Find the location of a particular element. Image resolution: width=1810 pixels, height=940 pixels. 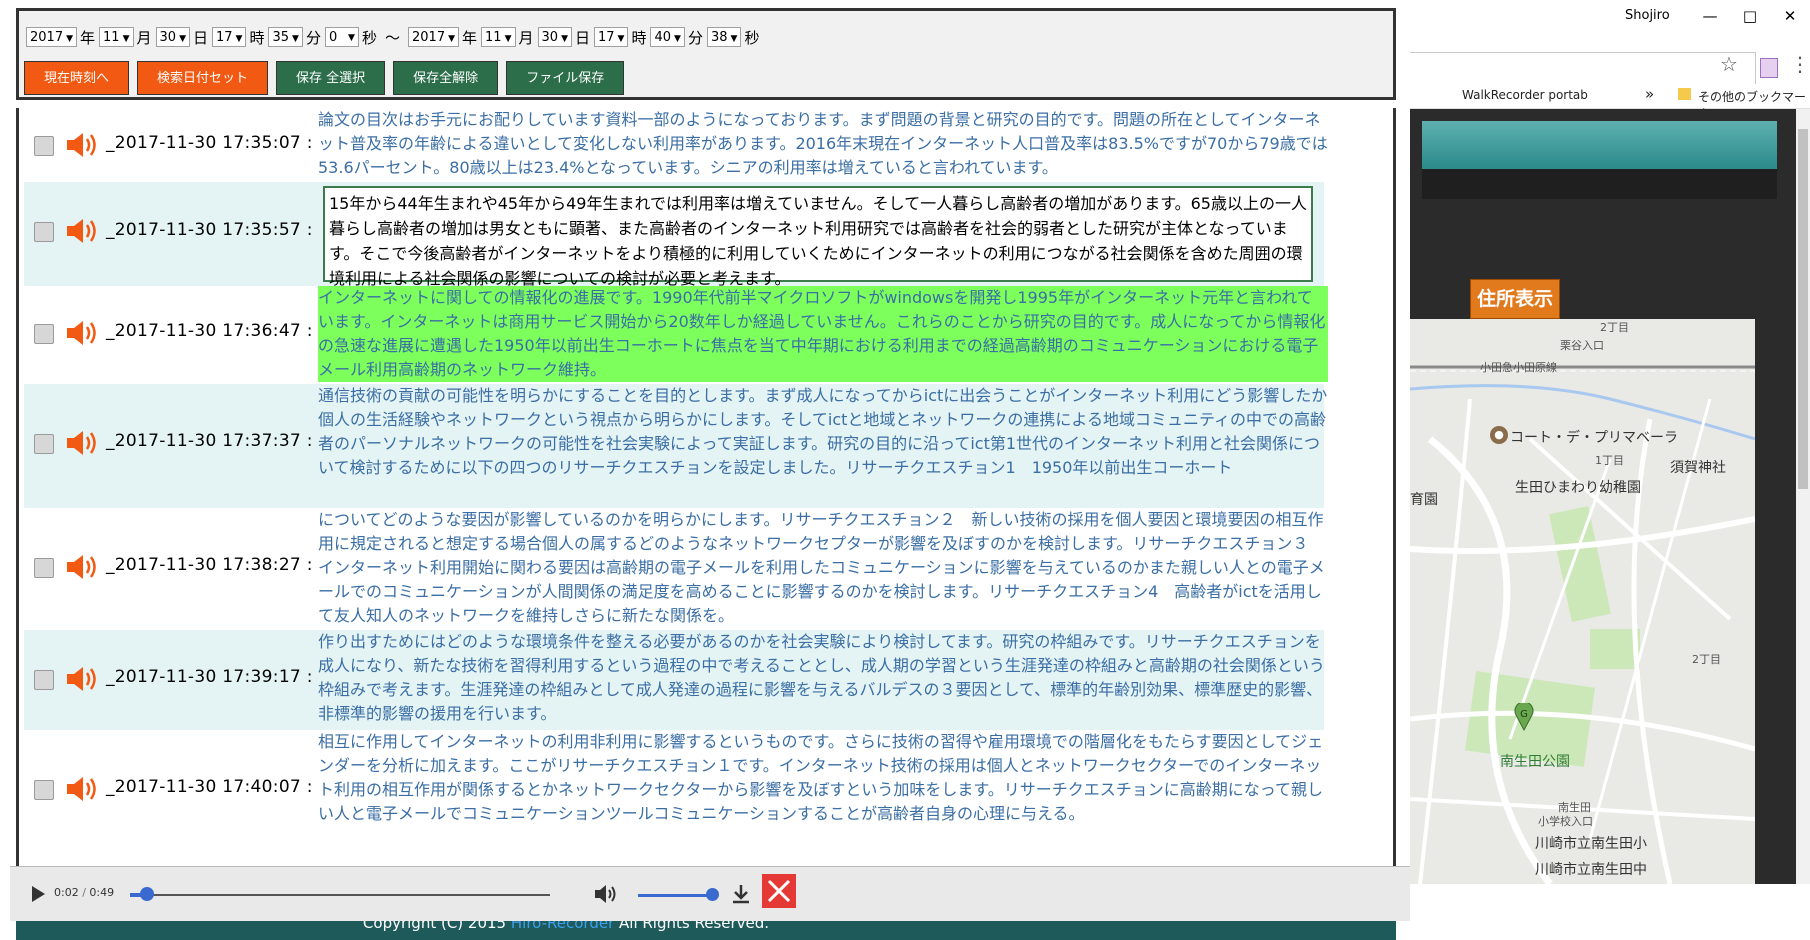

current-time: 0:02 is located at coordinates (66, 892).